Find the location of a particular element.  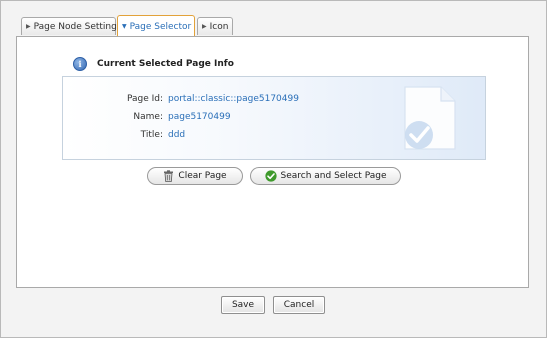

page-id-row: Page Id: portal::classic::page5170499 is located at coordinates (213, 99).